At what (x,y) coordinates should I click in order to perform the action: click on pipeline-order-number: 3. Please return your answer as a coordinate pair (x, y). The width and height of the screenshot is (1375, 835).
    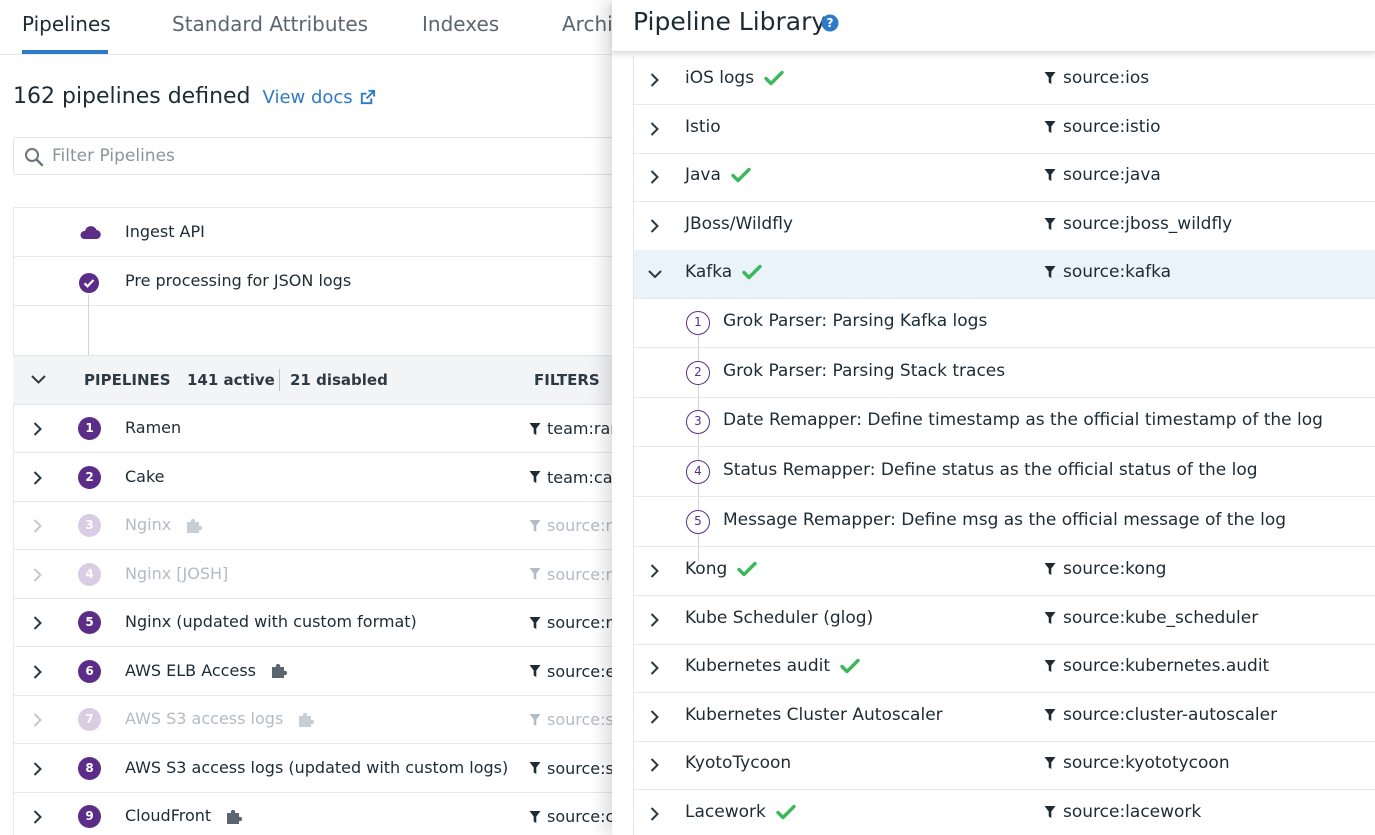
    Looking at the image, I should click on (89, 525).